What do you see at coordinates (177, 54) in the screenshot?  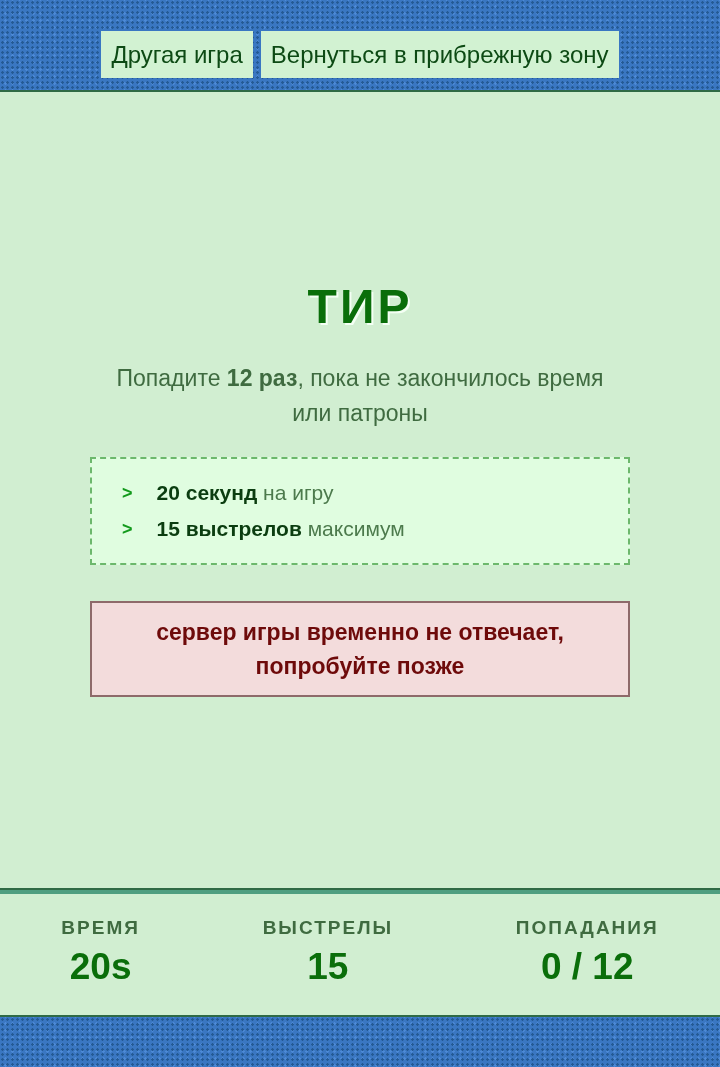 I see `other-game-button: Другая игра` at bounding box center [177, 54].